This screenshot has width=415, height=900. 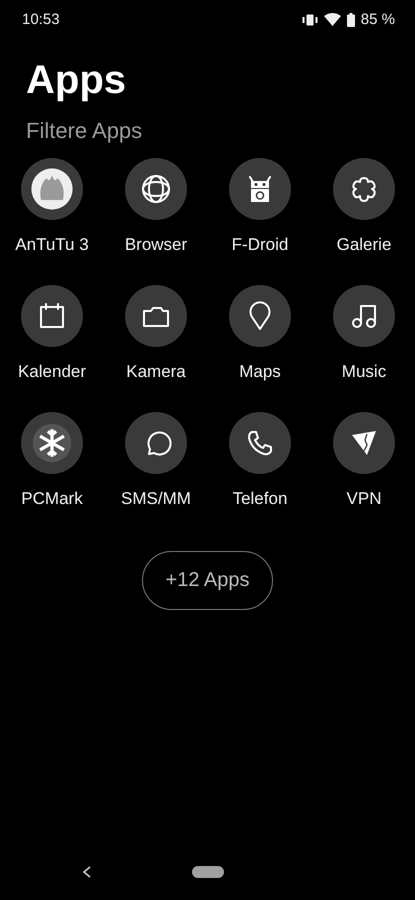 I want to click on back-icon, so click(x=87, y=872).